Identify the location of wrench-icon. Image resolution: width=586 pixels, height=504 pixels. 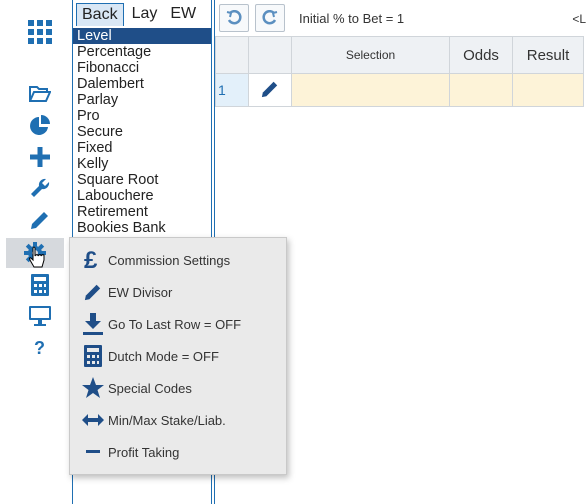
(40, 188).